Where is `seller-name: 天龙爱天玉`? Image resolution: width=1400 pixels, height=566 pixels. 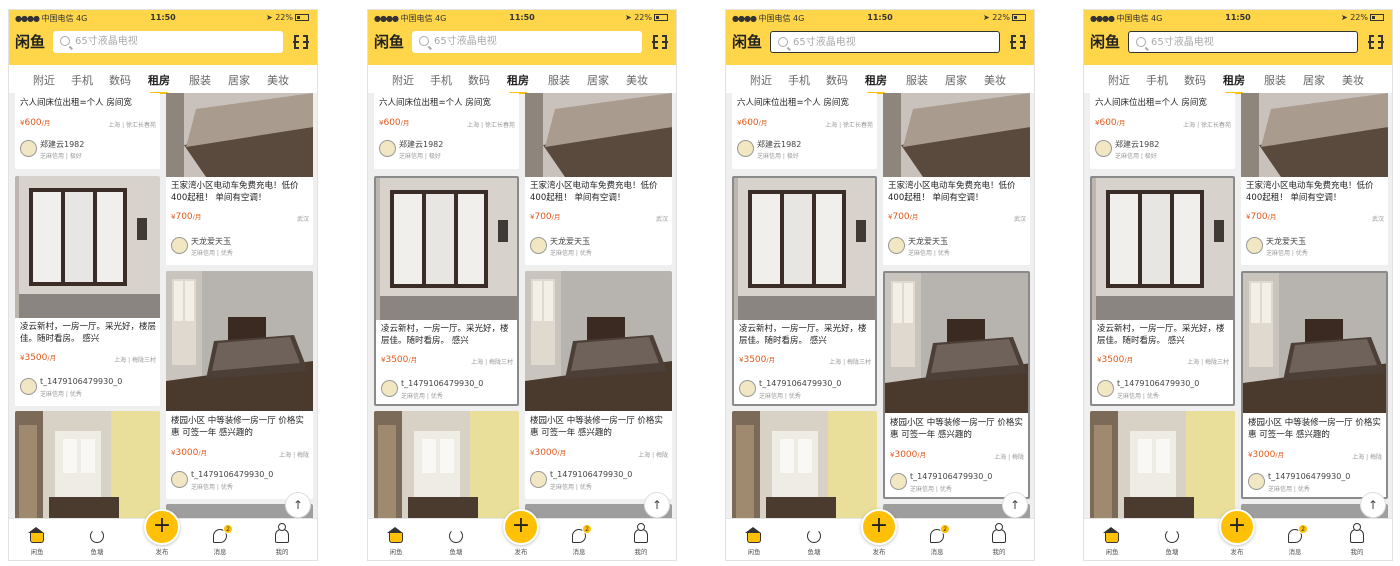
seller-name: 天龙爱天玉 is located at coordinates (570, 241).